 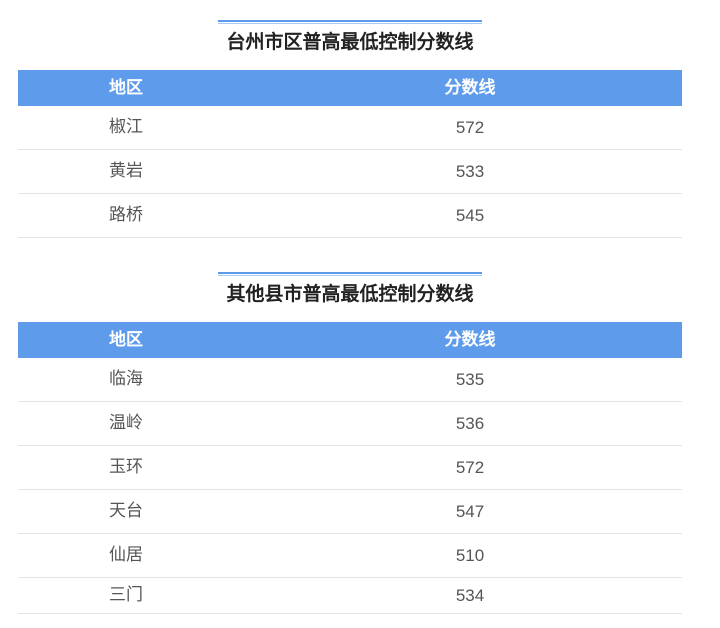 What do you see at coordinates (350, 128) in the screenshot?
I see `table-row: 椒江 572` at bounding box center [350, 128].